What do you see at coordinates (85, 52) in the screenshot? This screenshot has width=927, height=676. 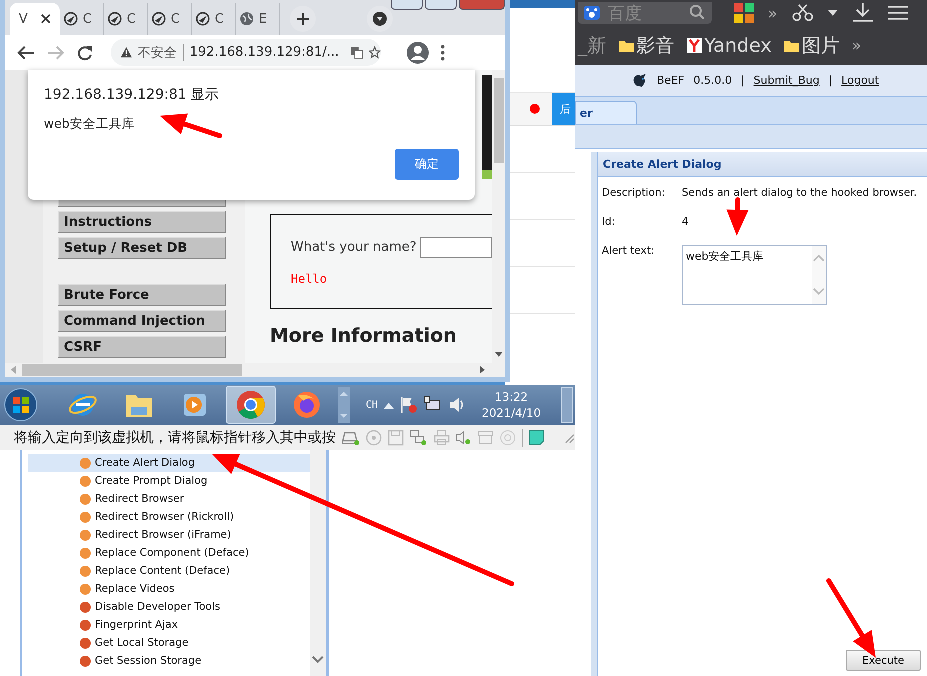 I see `reload-icon` at bounding box center [85, 52].